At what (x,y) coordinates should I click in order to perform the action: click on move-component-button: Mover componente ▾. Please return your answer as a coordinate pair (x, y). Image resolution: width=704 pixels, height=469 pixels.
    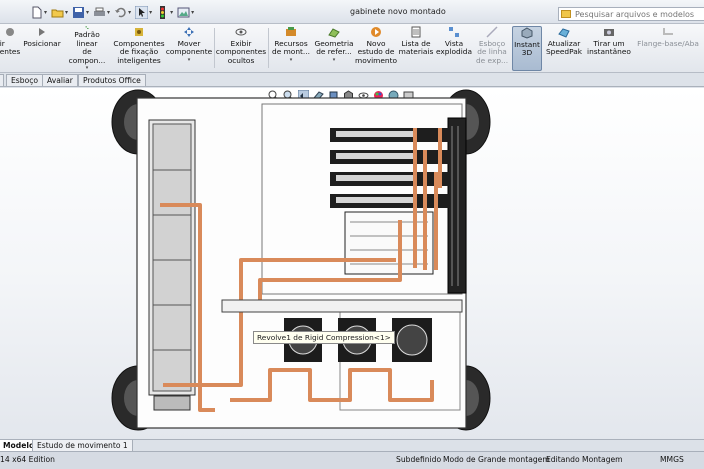
    Looking at the image, I should click on (189, 48).